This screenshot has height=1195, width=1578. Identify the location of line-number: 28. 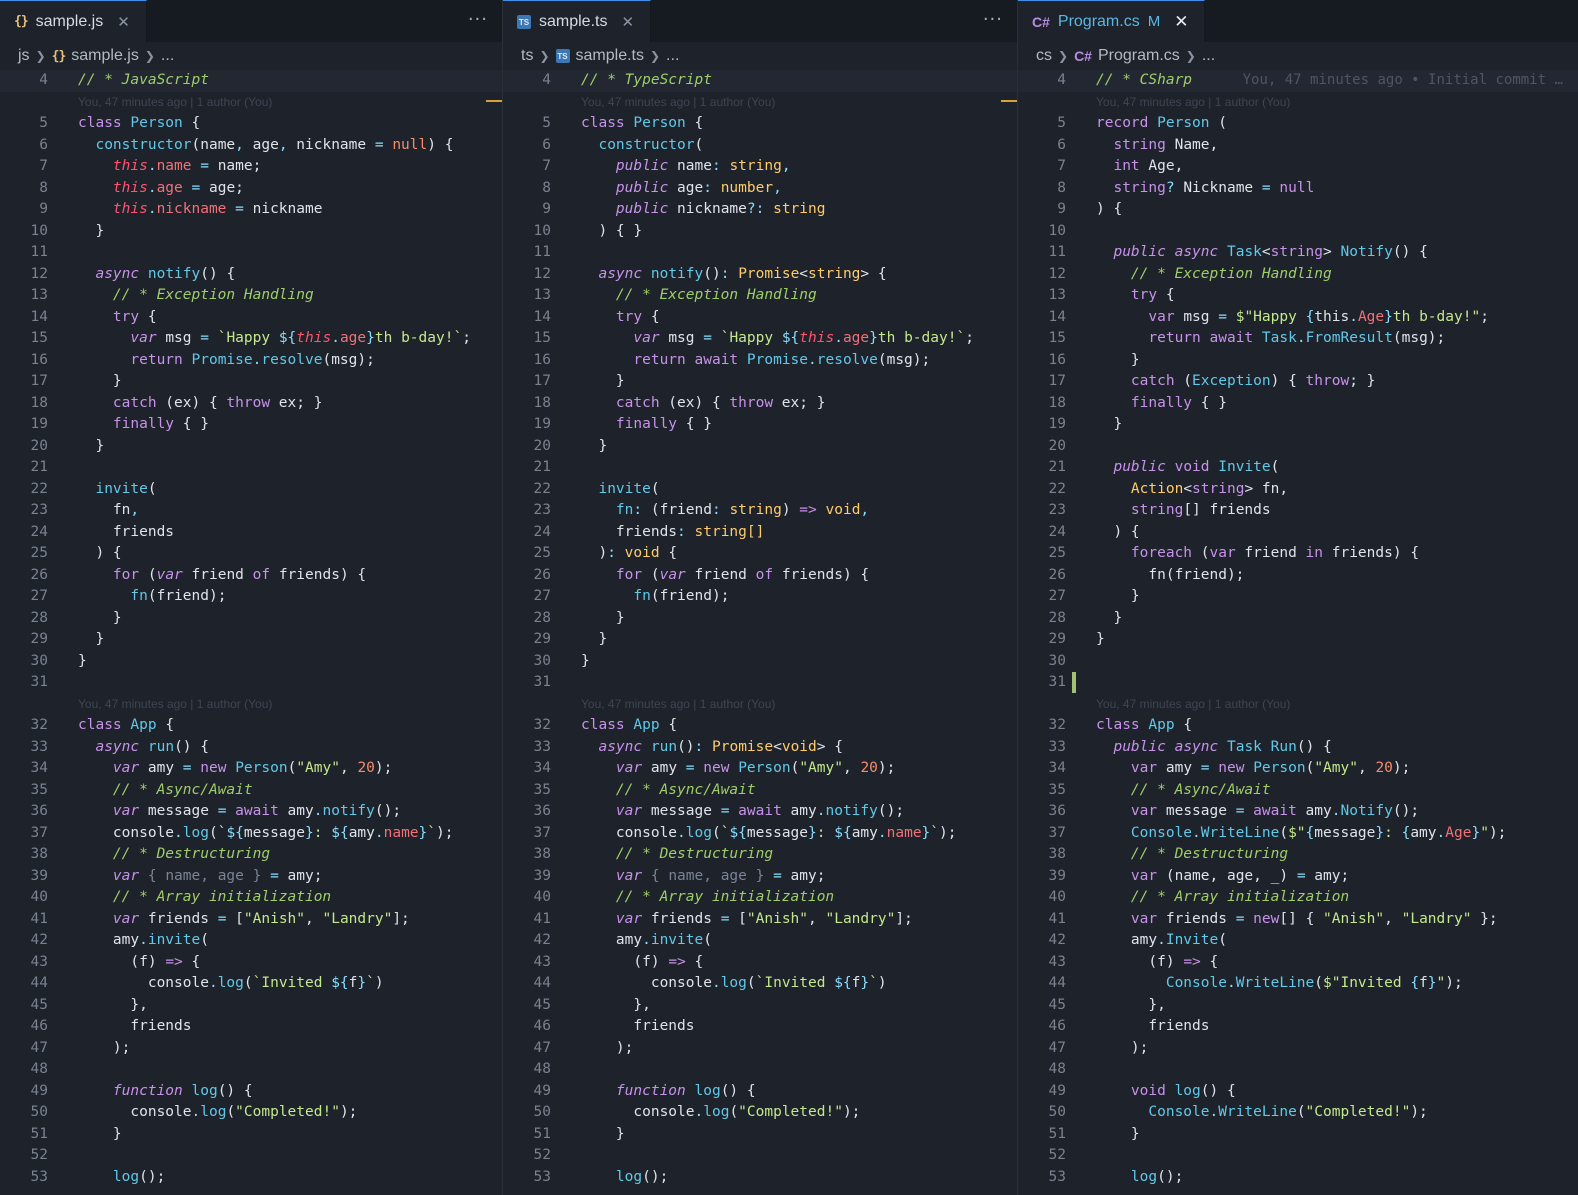
(542, 617).